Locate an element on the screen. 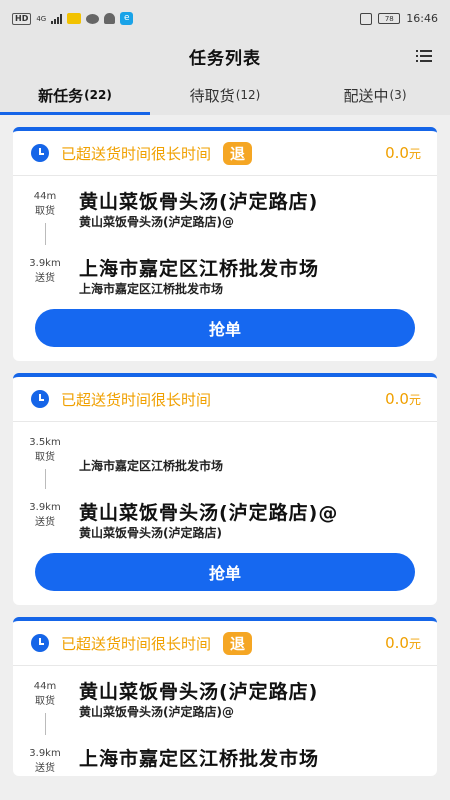 Image resolution: width=450 pixels, height=800 pixels. delivery-name: 黄山菜饭骨头汤(泸定路店)@ is located at coordinates (209, 513).